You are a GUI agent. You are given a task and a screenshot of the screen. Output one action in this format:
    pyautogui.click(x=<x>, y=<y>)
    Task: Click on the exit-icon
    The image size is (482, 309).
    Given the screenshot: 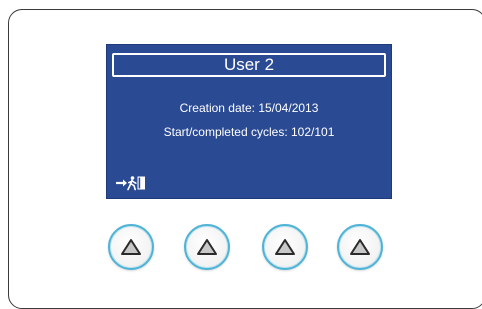 What is the action you would take?
    pyautogui.click(x=138, y=183)
    